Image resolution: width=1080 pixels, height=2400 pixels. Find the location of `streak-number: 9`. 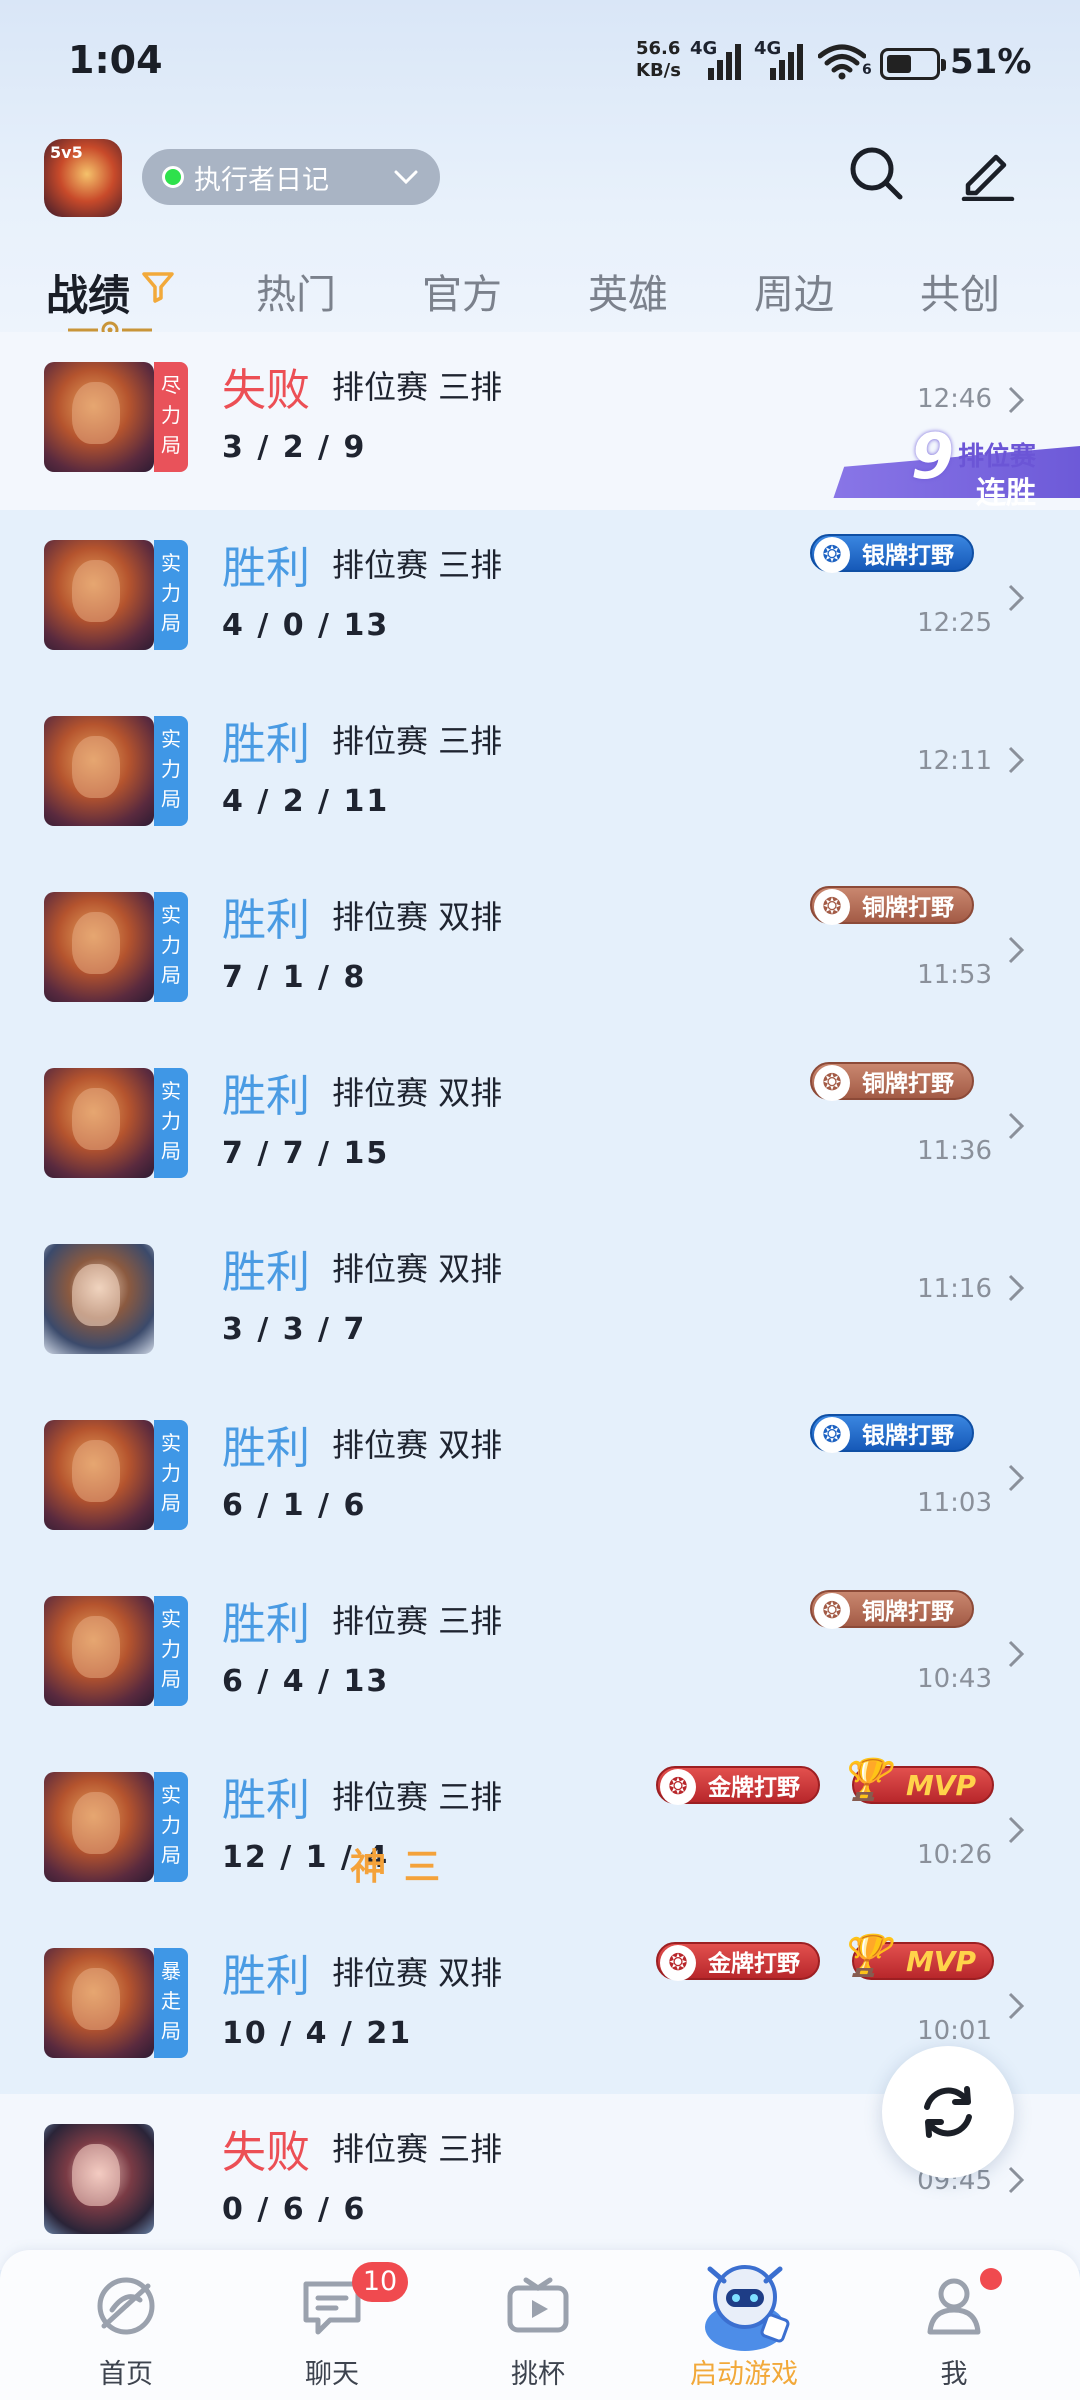

streak-number: 9 is located at coordinates (932, 456).